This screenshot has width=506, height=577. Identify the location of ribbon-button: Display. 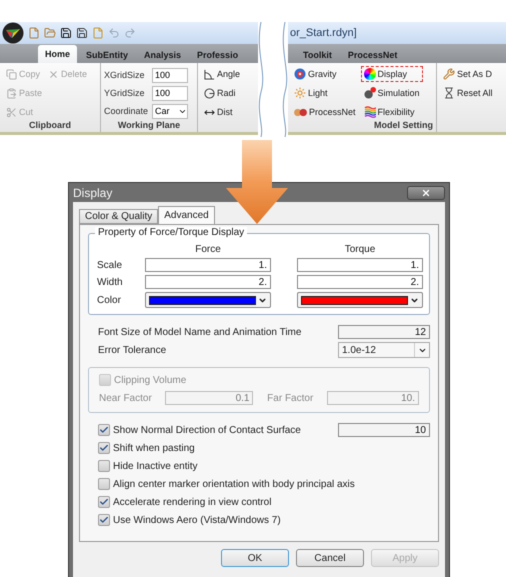
(391, 74).